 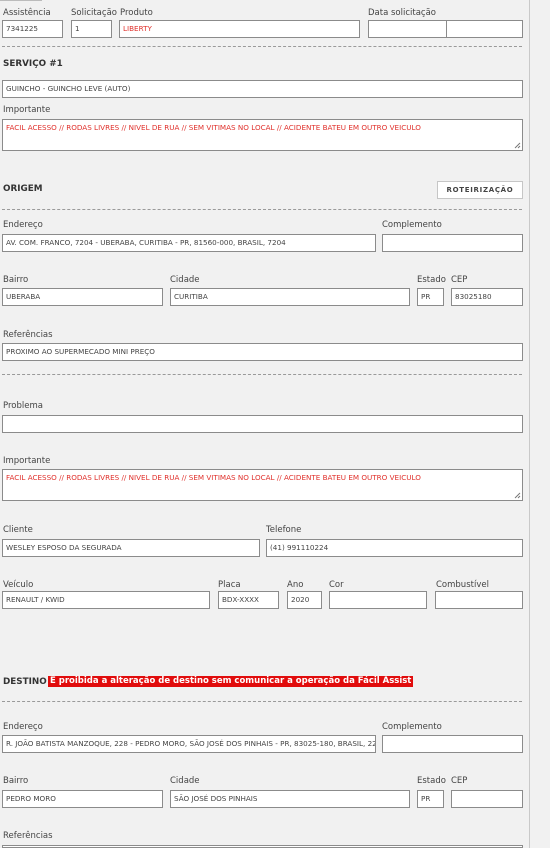 What do you see at coordinates (394, 548) in the screenshot?
I see `telefone-field: (41) 991110224` at bounding box center [394, 548].